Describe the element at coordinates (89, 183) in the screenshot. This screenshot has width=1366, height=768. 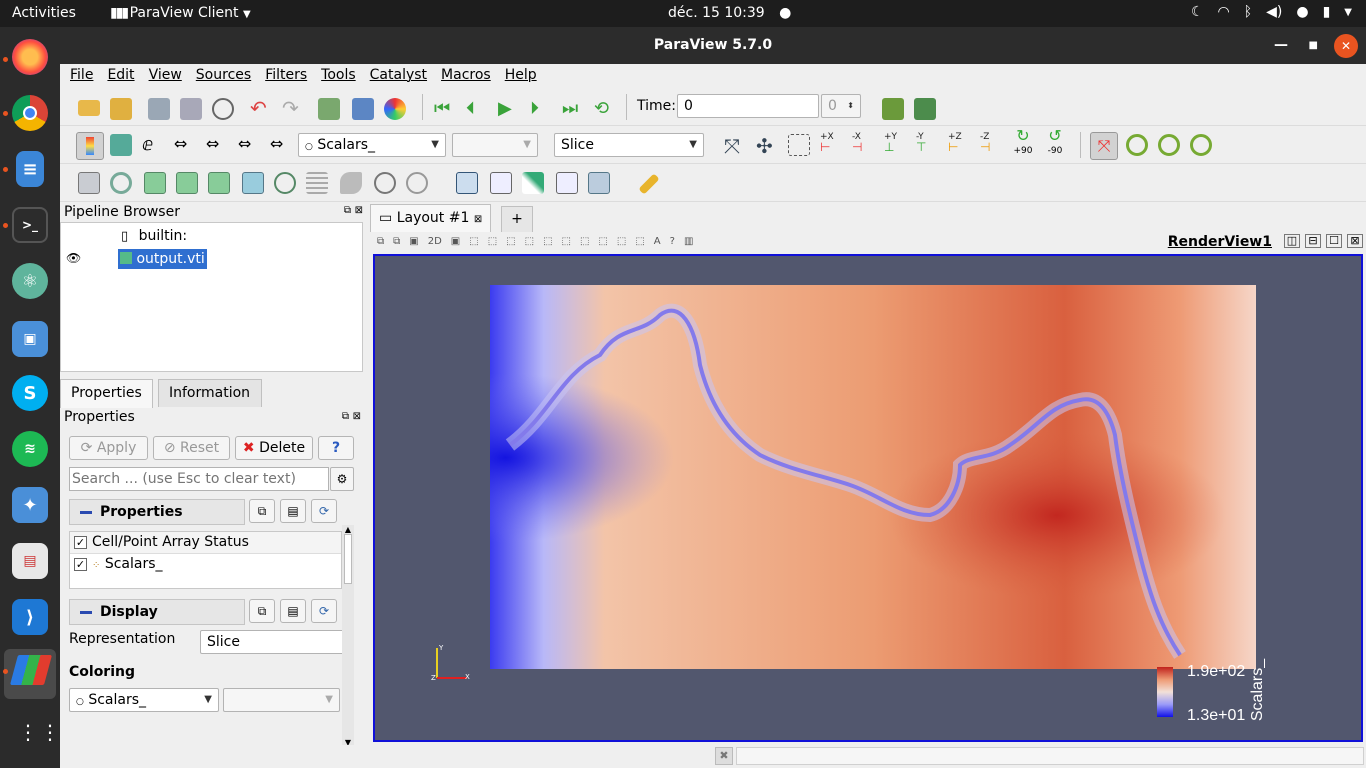
I see `calculator-icon` at that location.